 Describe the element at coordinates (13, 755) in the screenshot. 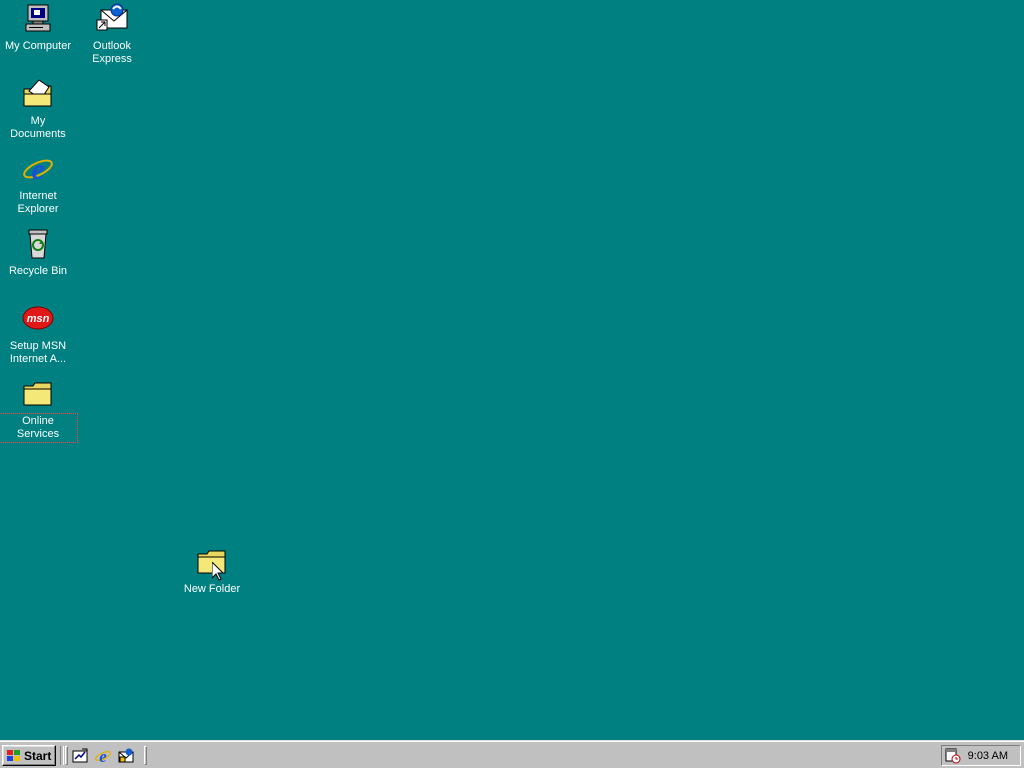

I see `windows-logo-icon` at that location.